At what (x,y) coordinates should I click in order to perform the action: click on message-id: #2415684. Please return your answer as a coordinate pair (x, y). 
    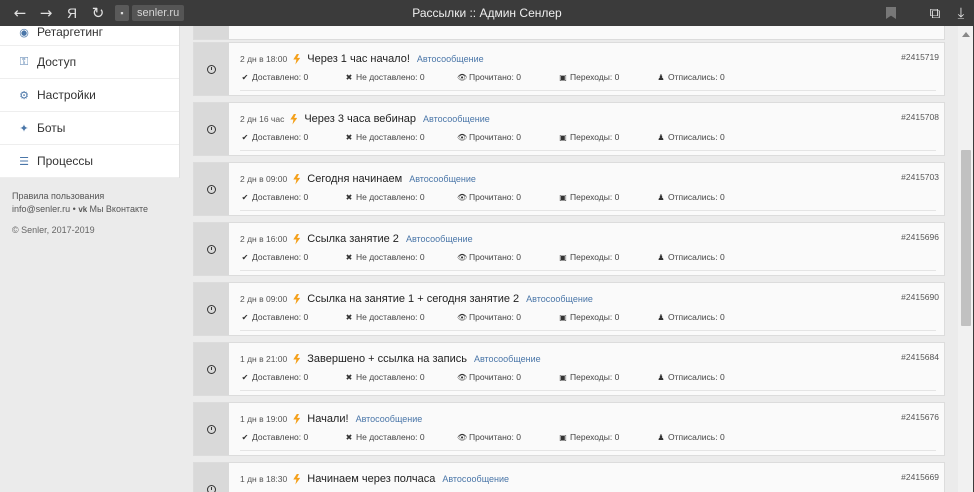
    Looking at the image, I should click on (920, 357).